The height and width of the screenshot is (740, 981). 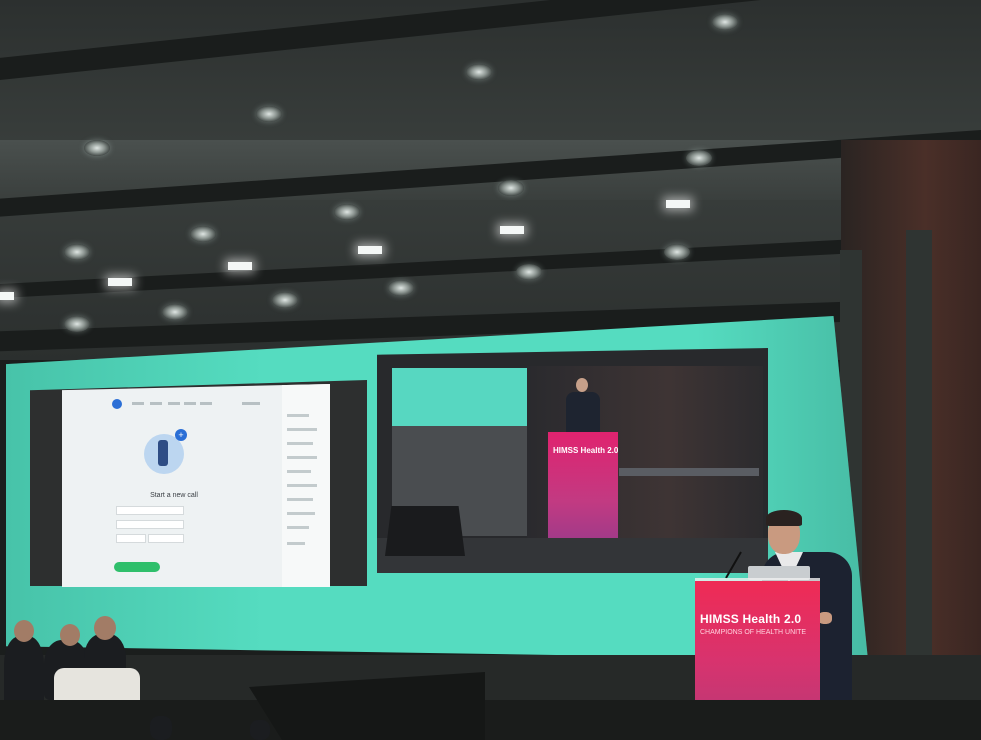 I want to click on video-table, so click(x=689, y=472).